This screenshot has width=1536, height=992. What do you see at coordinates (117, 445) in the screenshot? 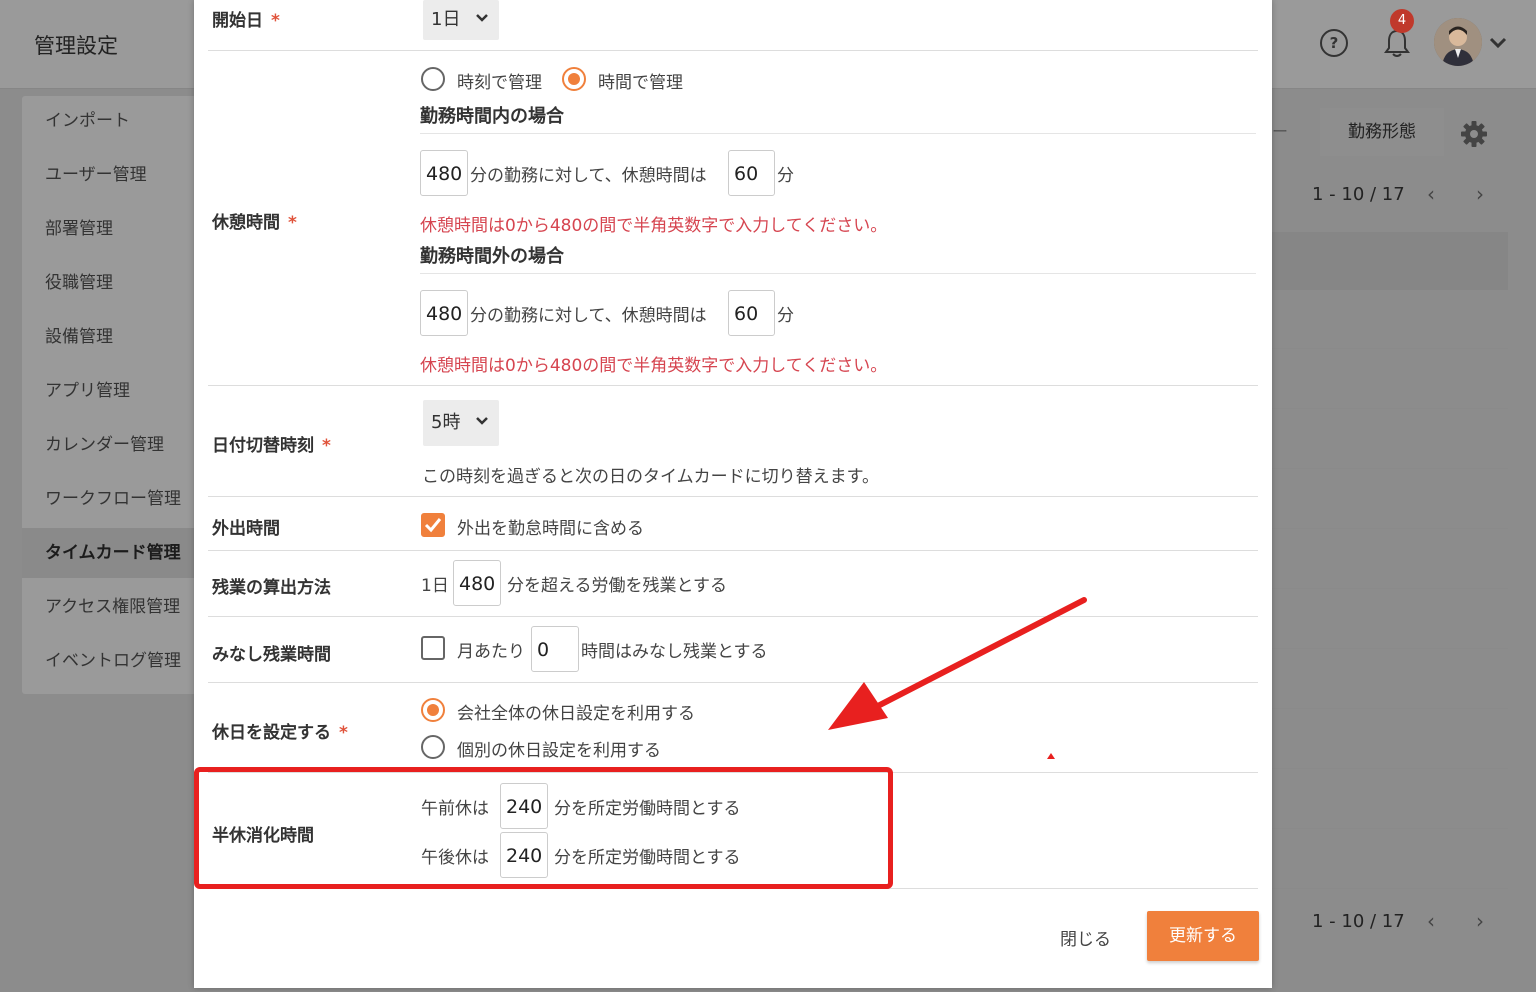
I see `sidebar-item-calendar: カレンダー管理` at bounding box center [117, 445].